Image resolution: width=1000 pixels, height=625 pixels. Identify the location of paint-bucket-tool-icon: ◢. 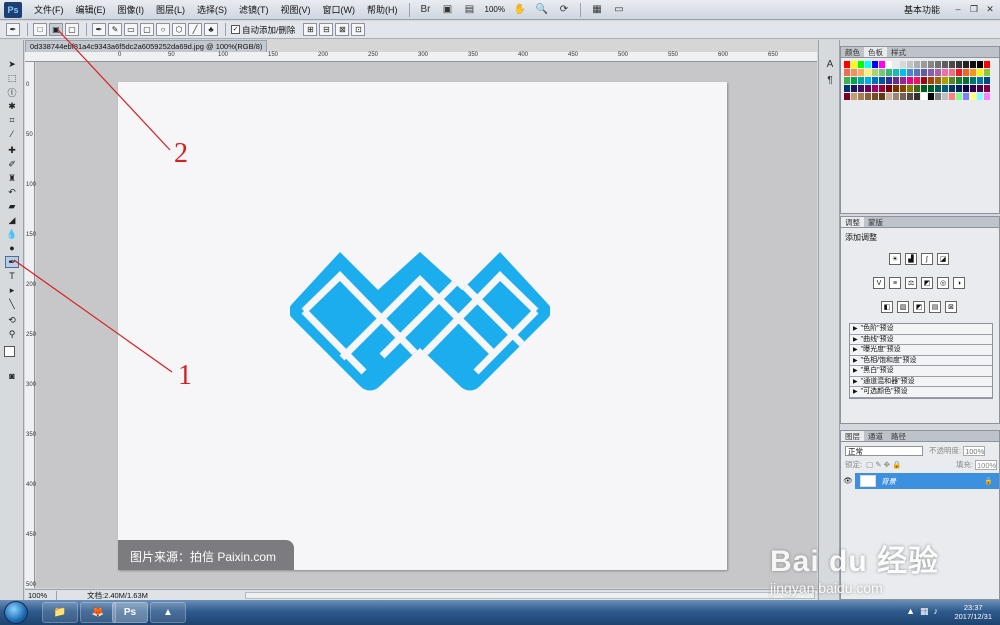
(12, 220).